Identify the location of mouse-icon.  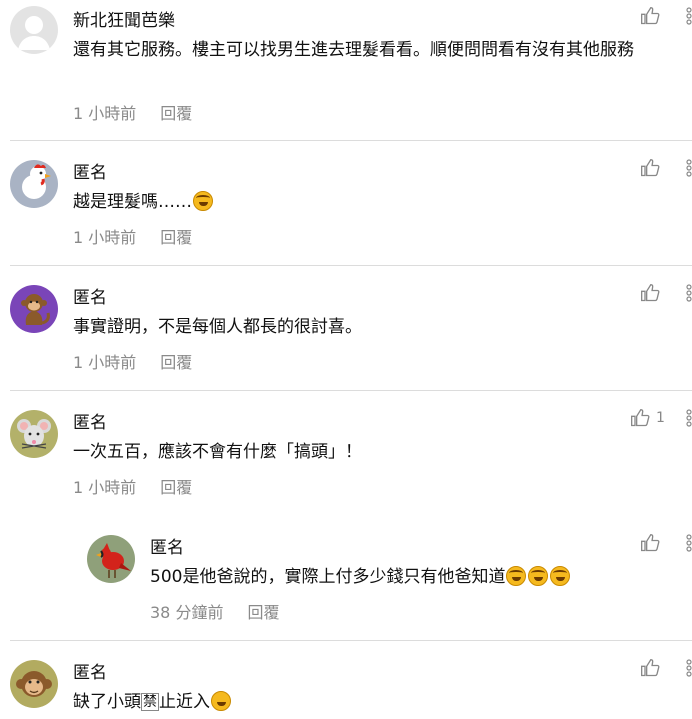
(34, 434).